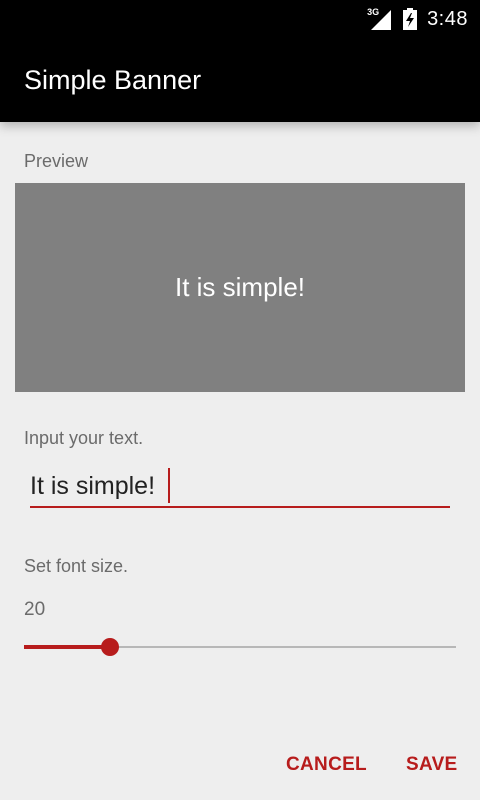 This screenshot has width=480, height=800. What do you see at coordinates (76, 566) in the screenshot?
I see `font-size-label: Set font size.` at bounding box center [76, 566].